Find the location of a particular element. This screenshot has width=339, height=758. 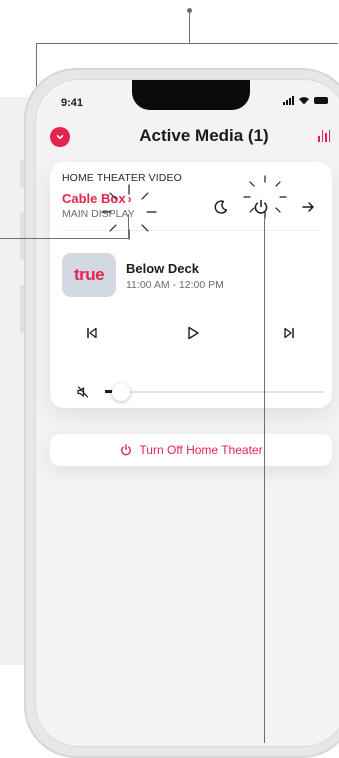

turn-off-button: Turn Off Home Theater is located at coordinates (191, 450).